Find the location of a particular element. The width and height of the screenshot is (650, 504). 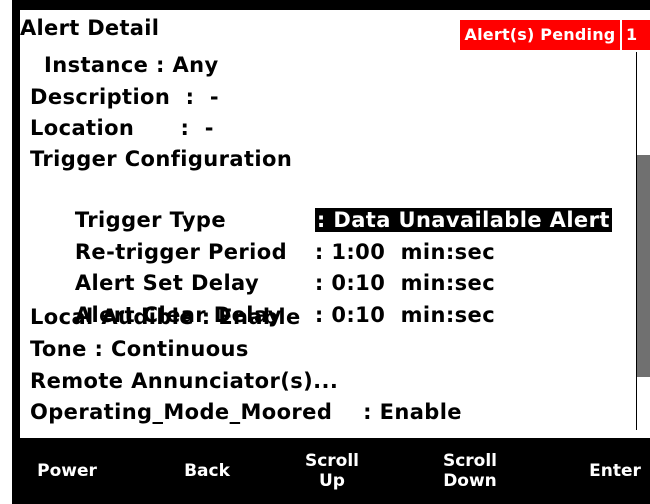

alert-clear-delay-value: : 0:10 min:sec is located at coordinates (405, 315).